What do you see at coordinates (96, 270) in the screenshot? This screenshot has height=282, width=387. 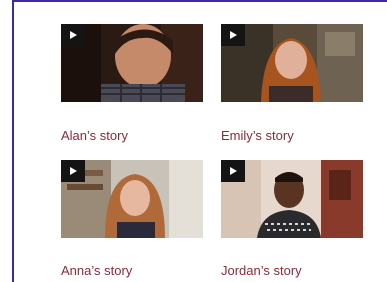 I see `story-caption-anna: Anna’s story` at bounding box center [96, 270].